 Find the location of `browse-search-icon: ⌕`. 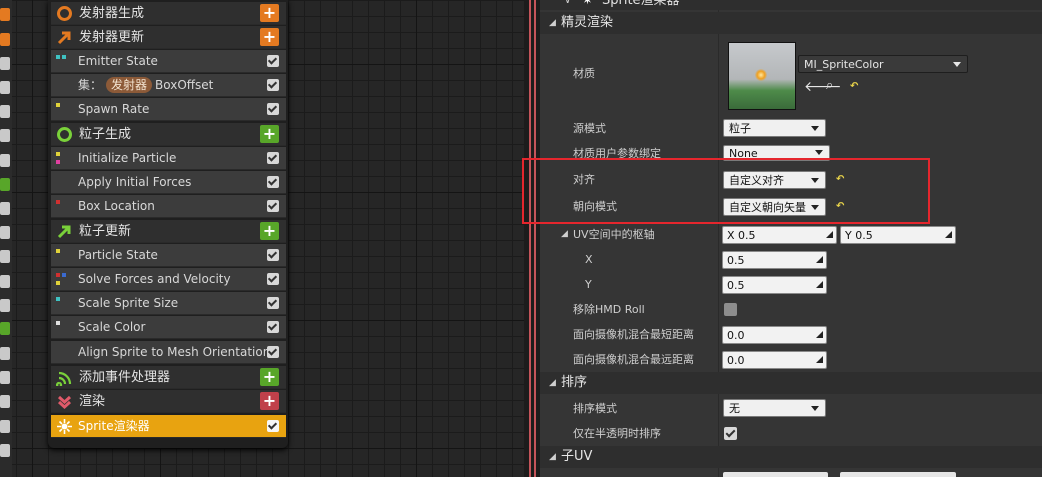

browse-search-icon: ⌕ is located at coordinates (829, 85).